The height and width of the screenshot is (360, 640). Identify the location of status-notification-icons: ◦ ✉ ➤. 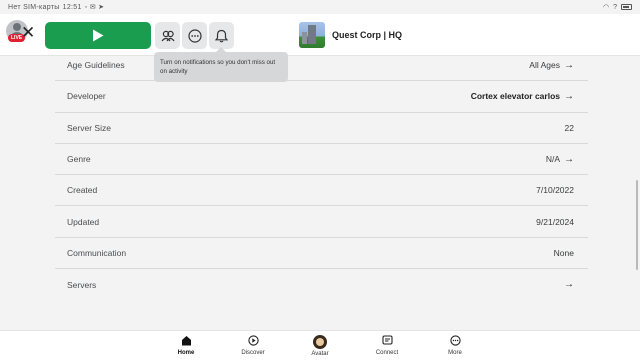
(94, 7).